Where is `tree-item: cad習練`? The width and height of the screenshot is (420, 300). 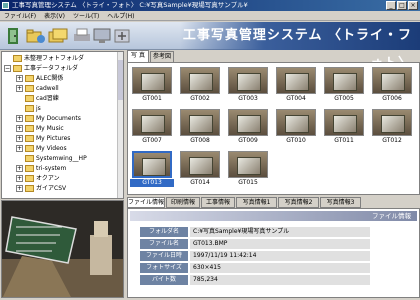
tree-item: cad習練 is located at coordinates (37, 98).